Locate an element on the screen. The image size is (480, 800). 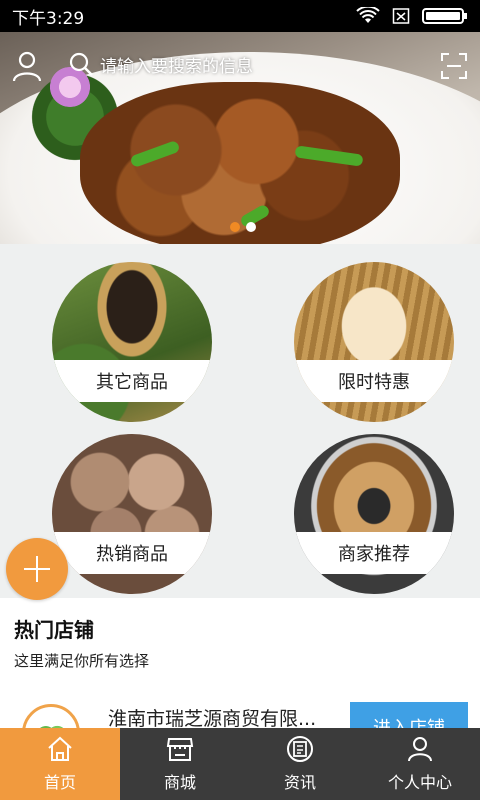
category-label: 限时特惠 is located at coordinates (374, 382).